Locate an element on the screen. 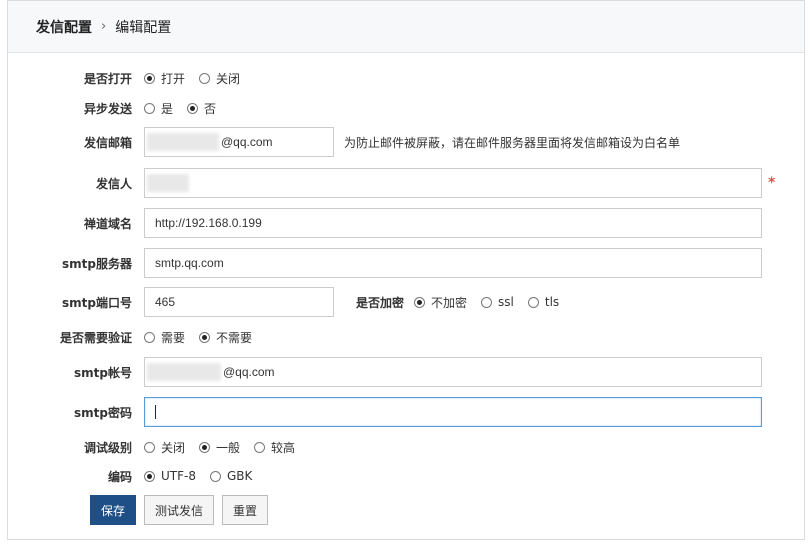 Image resolution: width=811 pixels, height=556 pixels. smtp-password-input is located at coordinates (453, 412).